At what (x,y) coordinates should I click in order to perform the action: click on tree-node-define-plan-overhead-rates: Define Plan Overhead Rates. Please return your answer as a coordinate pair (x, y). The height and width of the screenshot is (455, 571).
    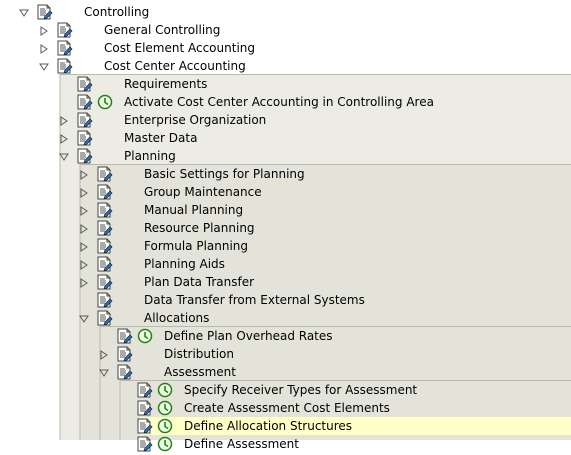
    Looking at the image, I should click on (285, 336).